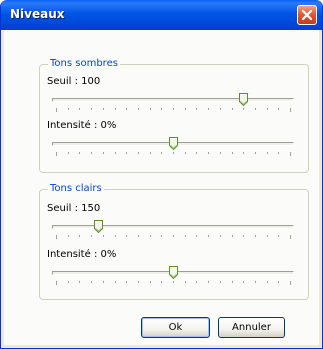 This screenshot has height=349, width=323. What do you see at coordinates (76, 188) in the screenshot?
I see `light-tones-legend: Tons clairs` at bounding box center [76, 188].